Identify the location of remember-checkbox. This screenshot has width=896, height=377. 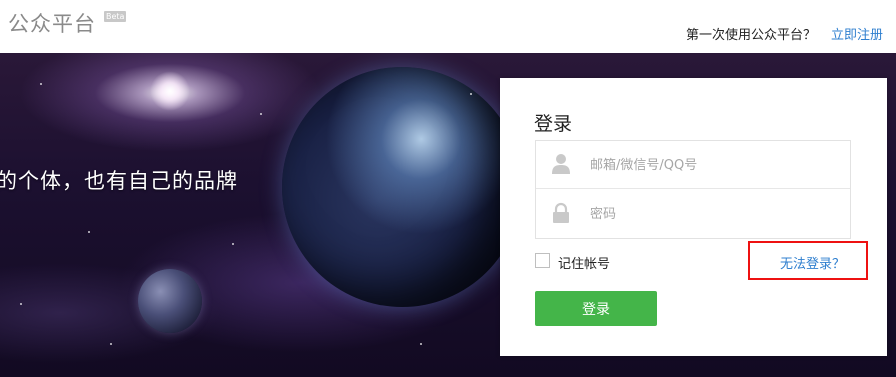
(542, 260).